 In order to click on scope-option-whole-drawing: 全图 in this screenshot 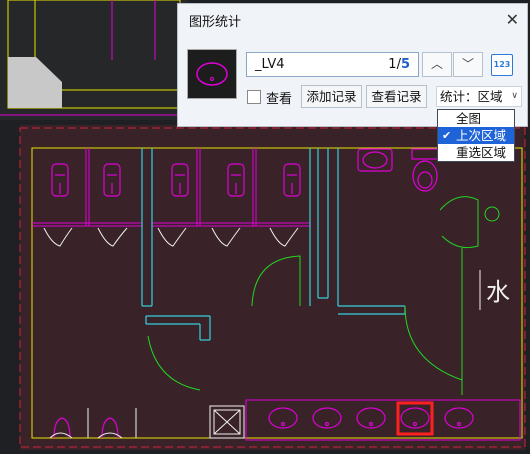, I will do `click(476, 118)`.